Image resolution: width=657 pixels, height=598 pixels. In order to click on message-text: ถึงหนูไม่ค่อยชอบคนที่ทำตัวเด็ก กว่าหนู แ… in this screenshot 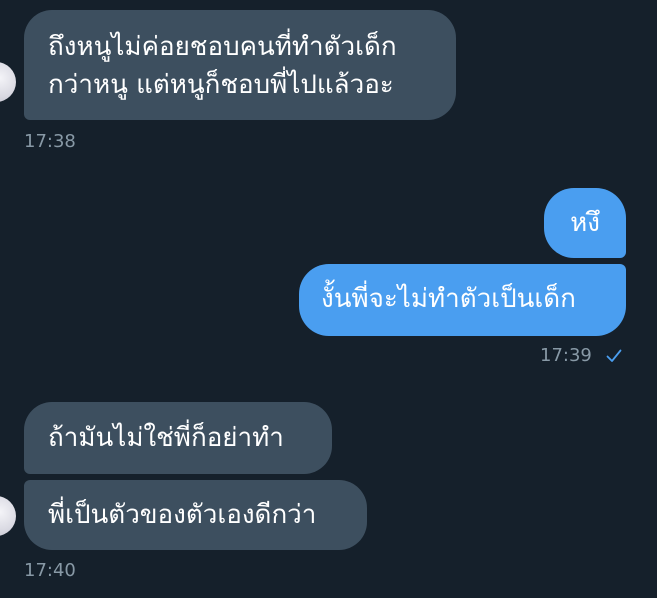, I will do `click(222, 66)`.